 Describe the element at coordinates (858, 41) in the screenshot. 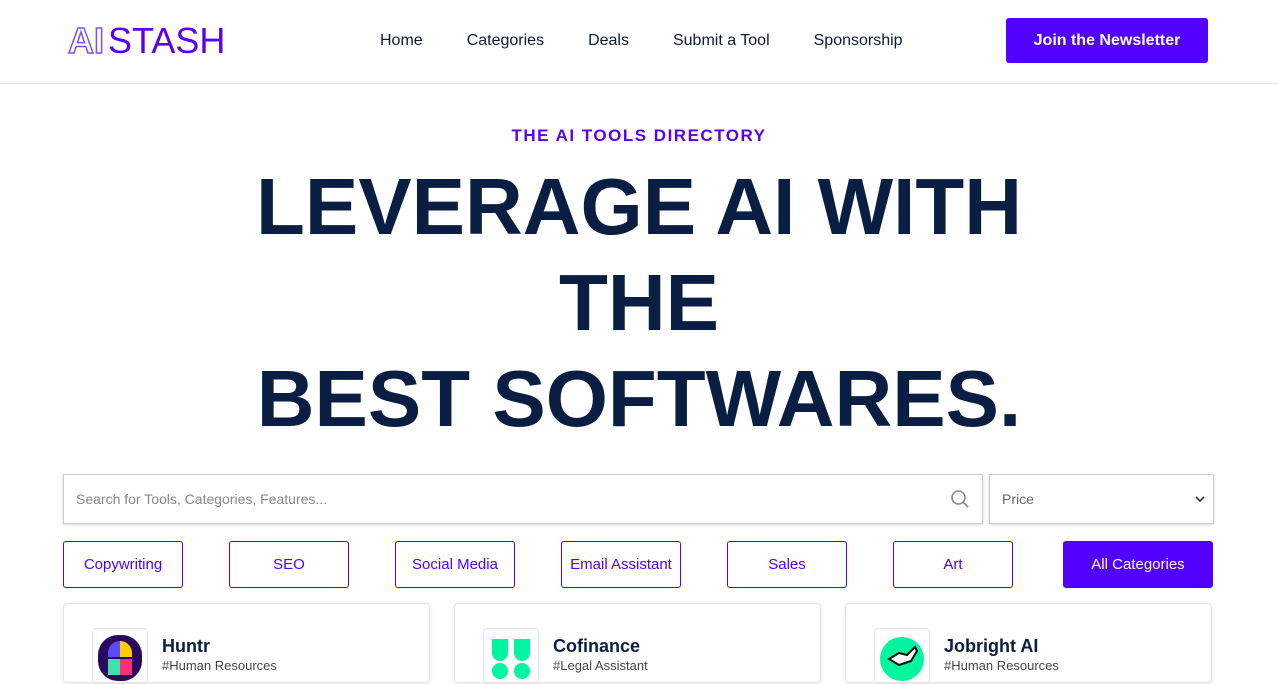

I see `nav-sponsorship: Sponsorship` at that location.